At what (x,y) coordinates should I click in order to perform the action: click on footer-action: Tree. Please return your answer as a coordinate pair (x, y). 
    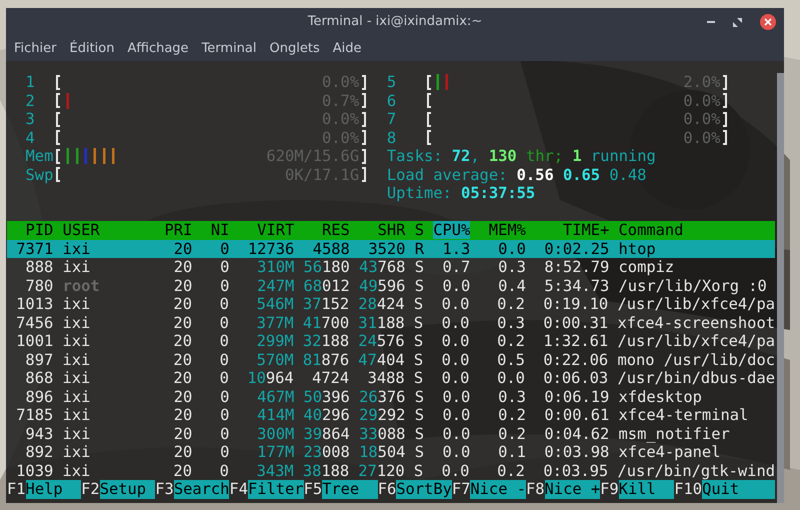
    Looking at the image, I should click on (350, 489).